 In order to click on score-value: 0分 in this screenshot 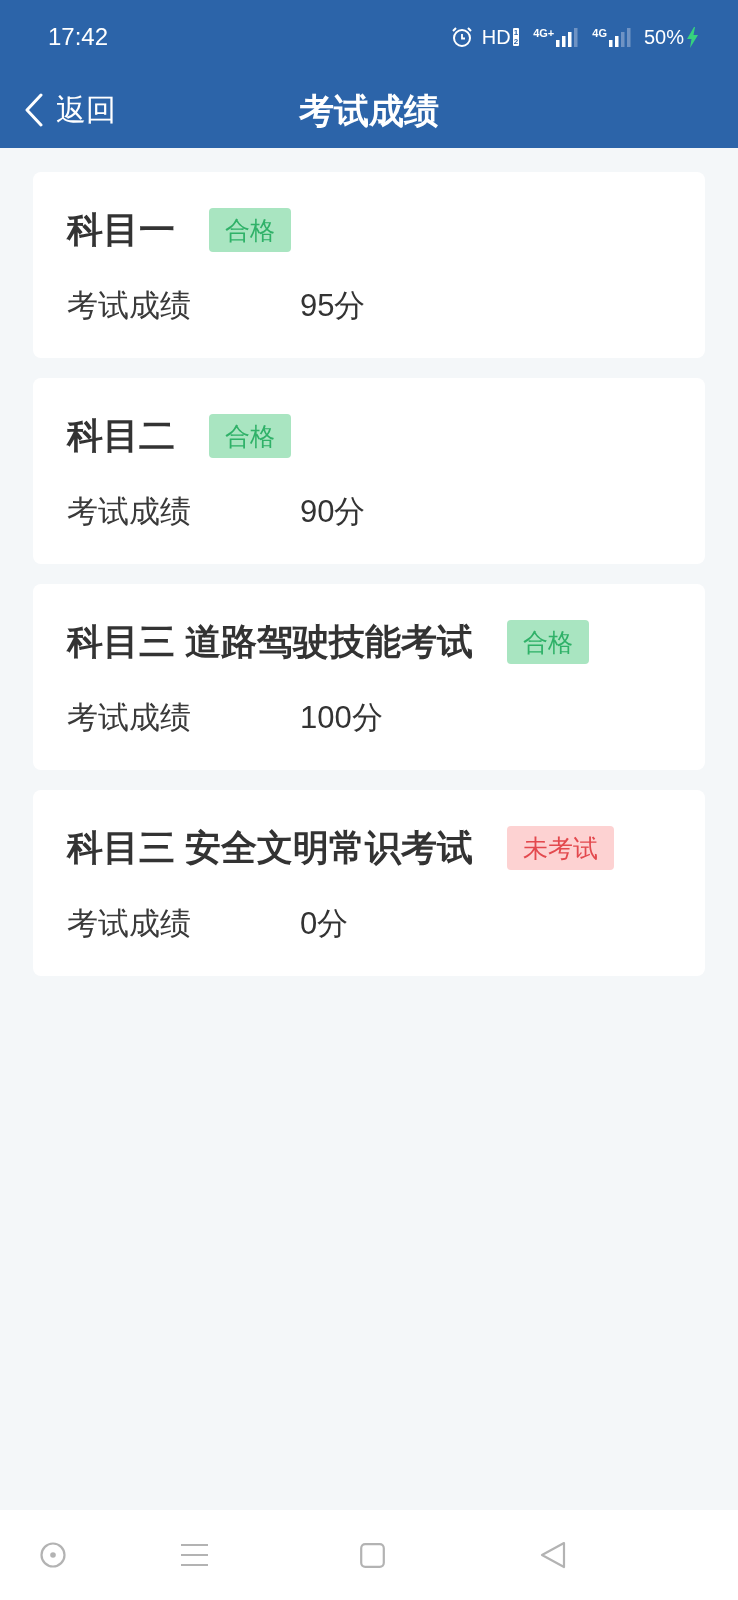, I will do `click(324, 923)`.